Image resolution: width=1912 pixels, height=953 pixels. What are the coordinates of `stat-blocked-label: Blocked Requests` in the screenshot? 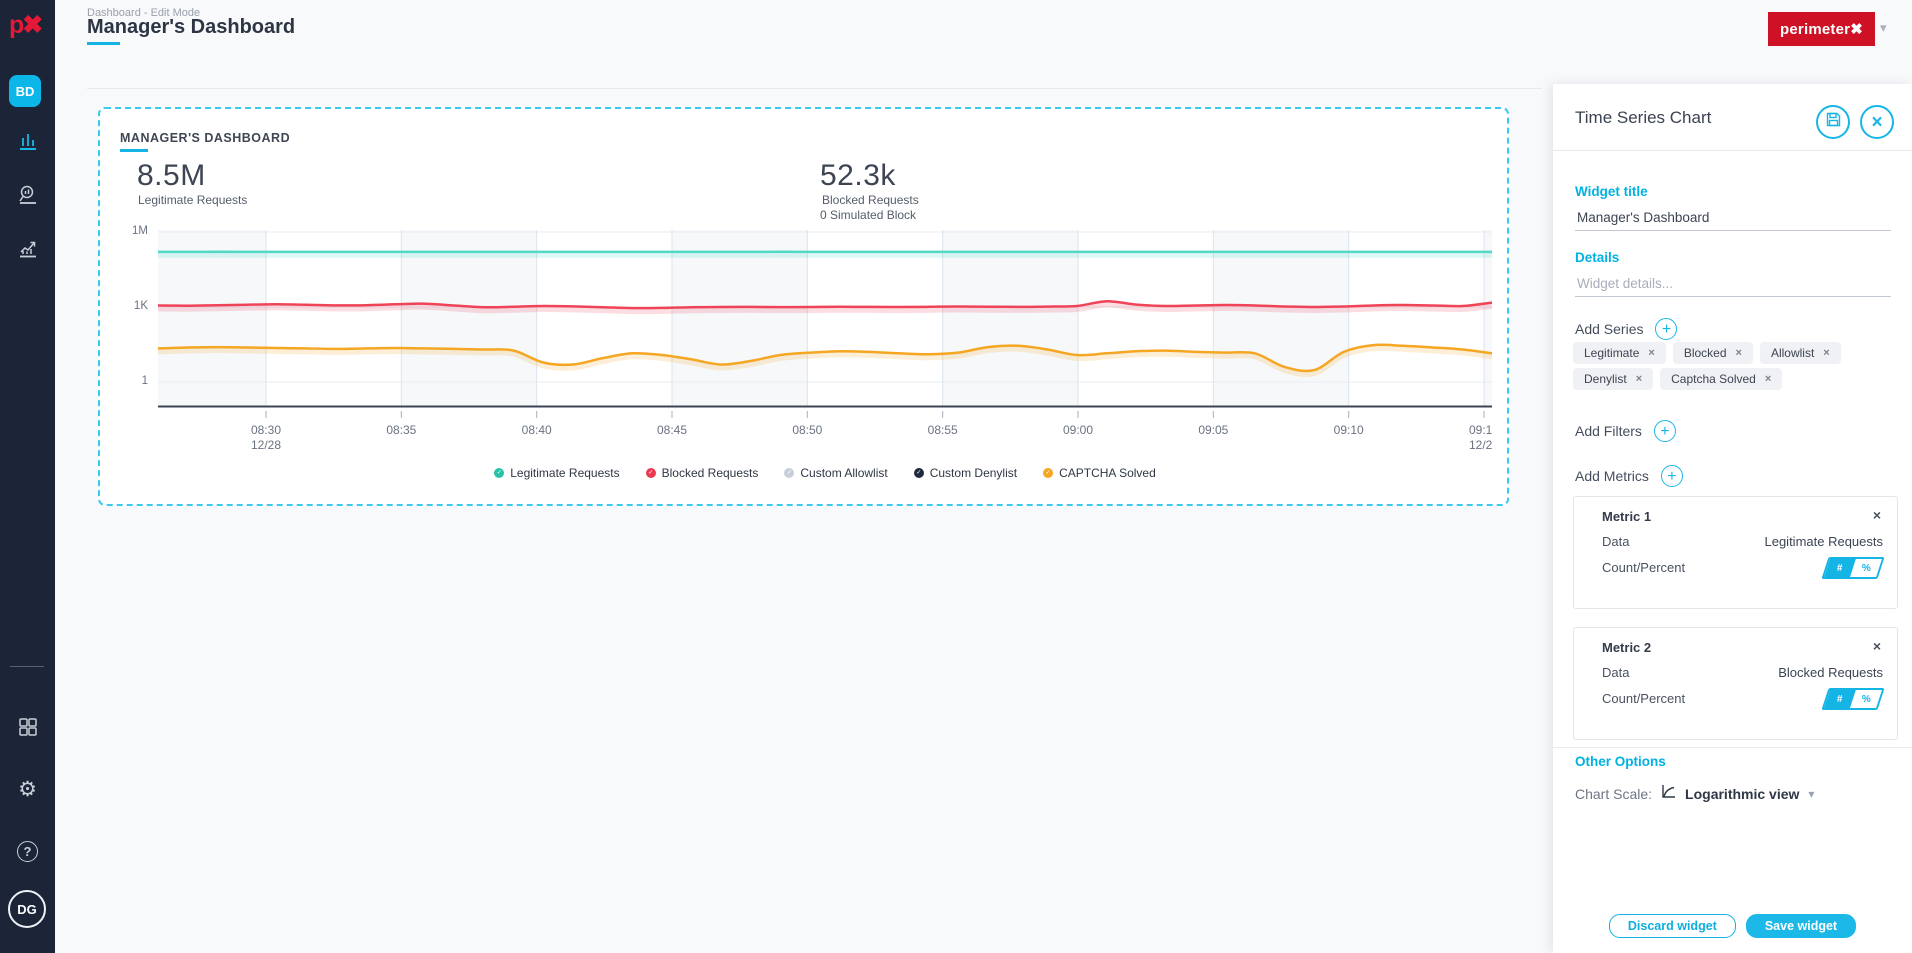 It's located at (870, 200).